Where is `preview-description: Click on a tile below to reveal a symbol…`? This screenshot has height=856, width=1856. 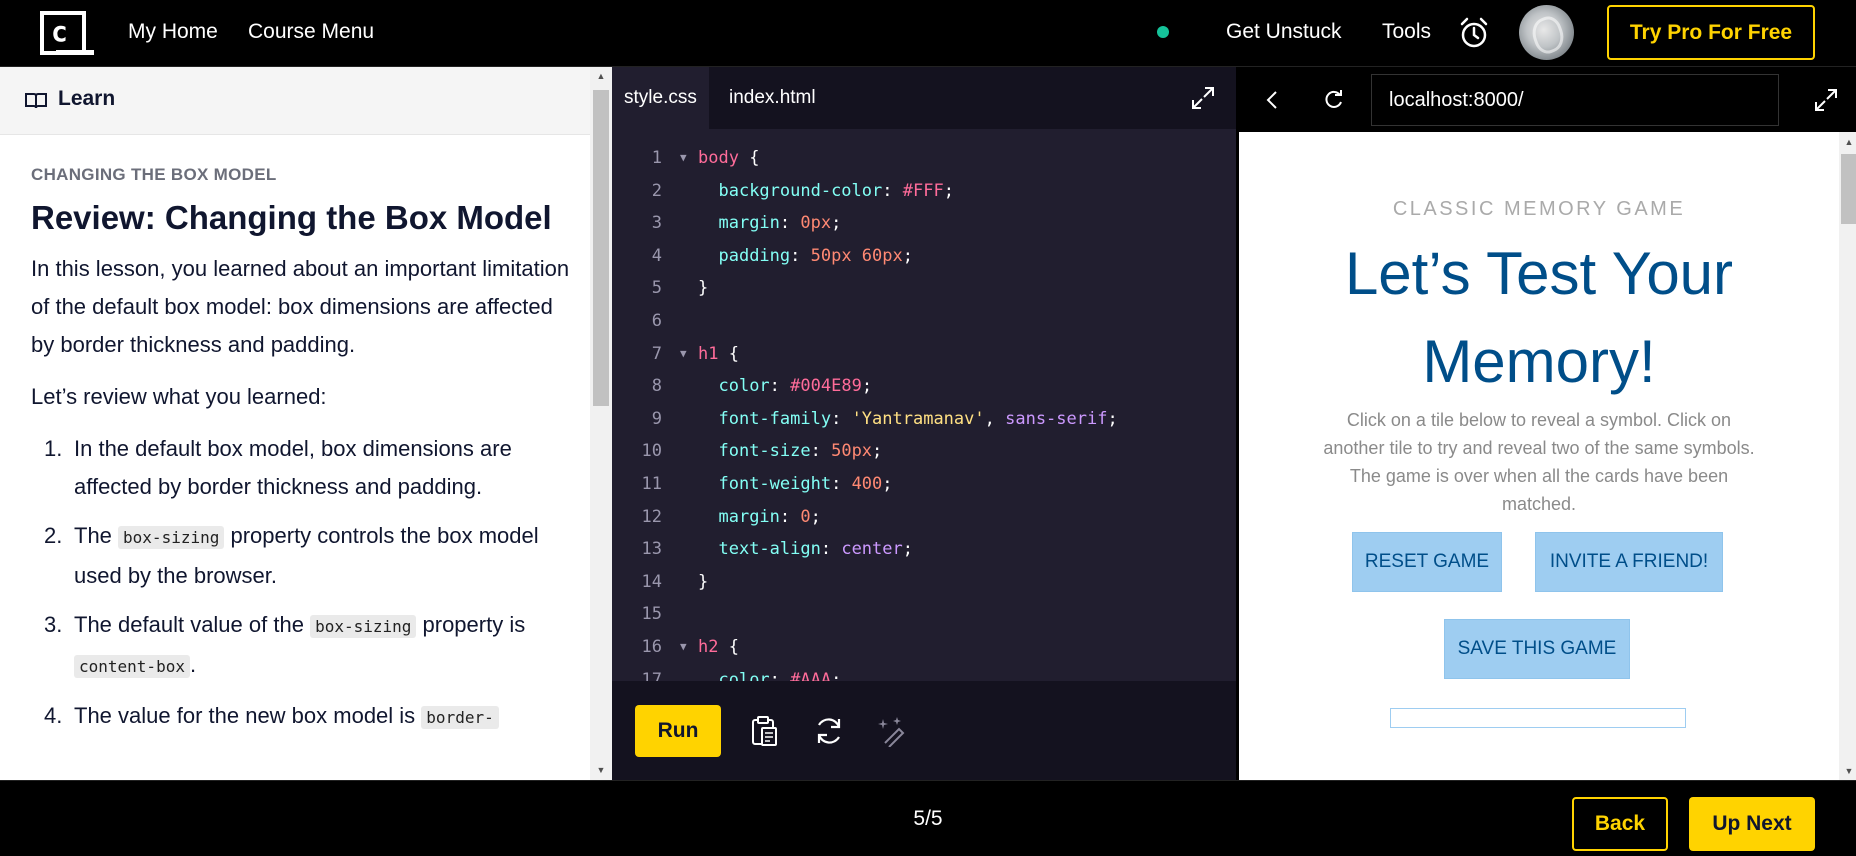 preview-description: Click on a tile below to reveal a symbol… is located at coordinates (1539, 462).